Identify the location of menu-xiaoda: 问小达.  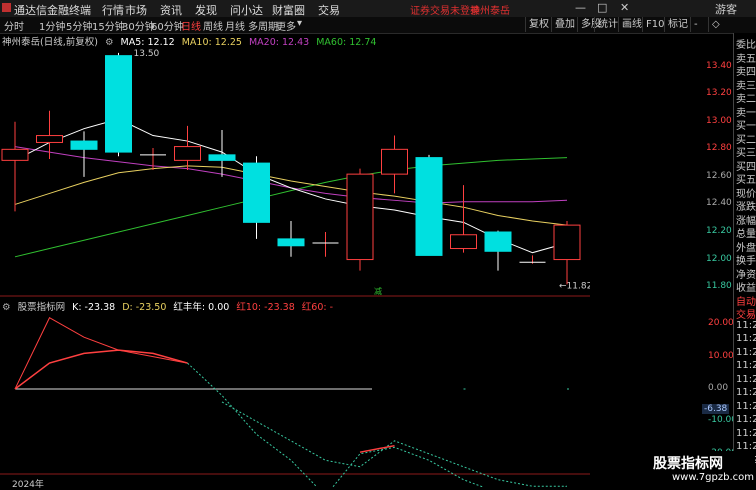
(246, 10).